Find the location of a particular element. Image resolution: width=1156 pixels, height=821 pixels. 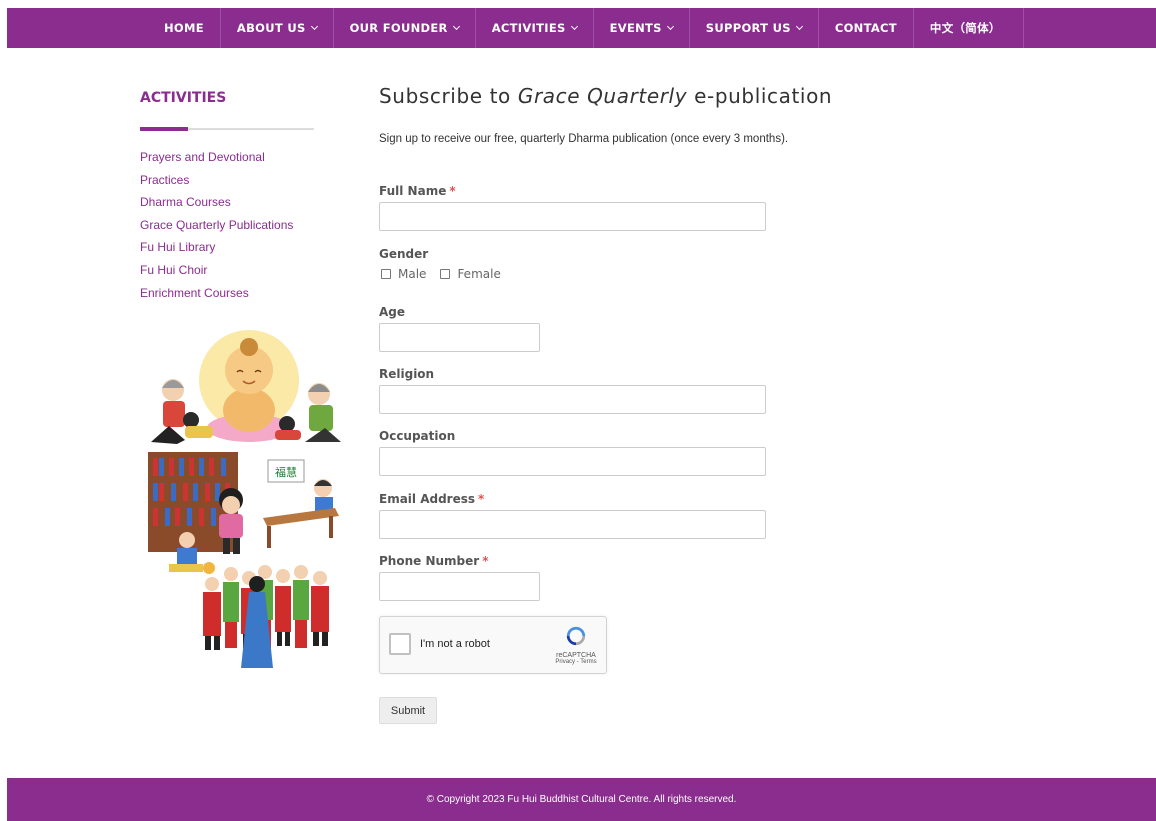

gender-female-option: Female is located at coordinates (470, 274).